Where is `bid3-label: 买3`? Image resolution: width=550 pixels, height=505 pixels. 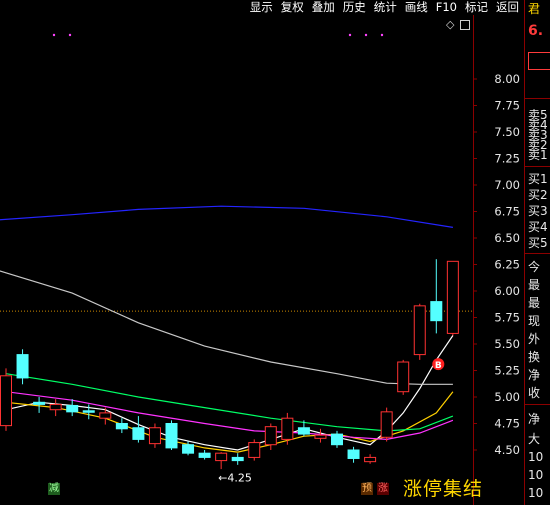 bid3-label: 买3 is located at coordinates (538, 211).